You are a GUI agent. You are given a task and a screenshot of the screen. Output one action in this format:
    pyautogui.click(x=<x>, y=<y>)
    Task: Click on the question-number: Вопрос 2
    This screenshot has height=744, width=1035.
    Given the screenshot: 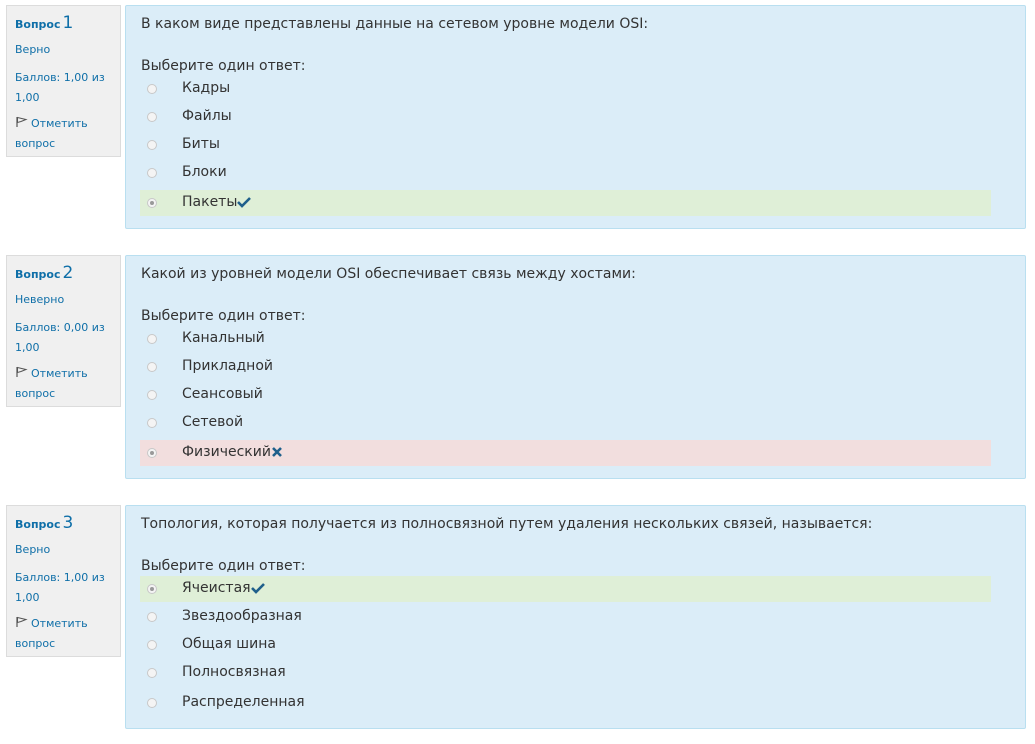 What is the action you would take?
    pyautogui.click(x=44, y=273)
    